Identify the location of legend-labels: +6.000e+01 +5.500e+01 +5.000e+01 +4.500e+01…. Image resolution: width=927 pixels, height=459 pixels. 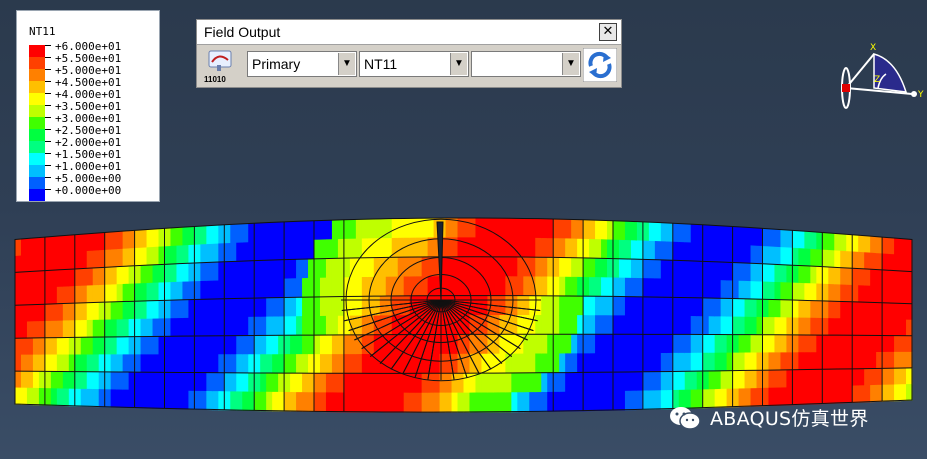
(88, 119).